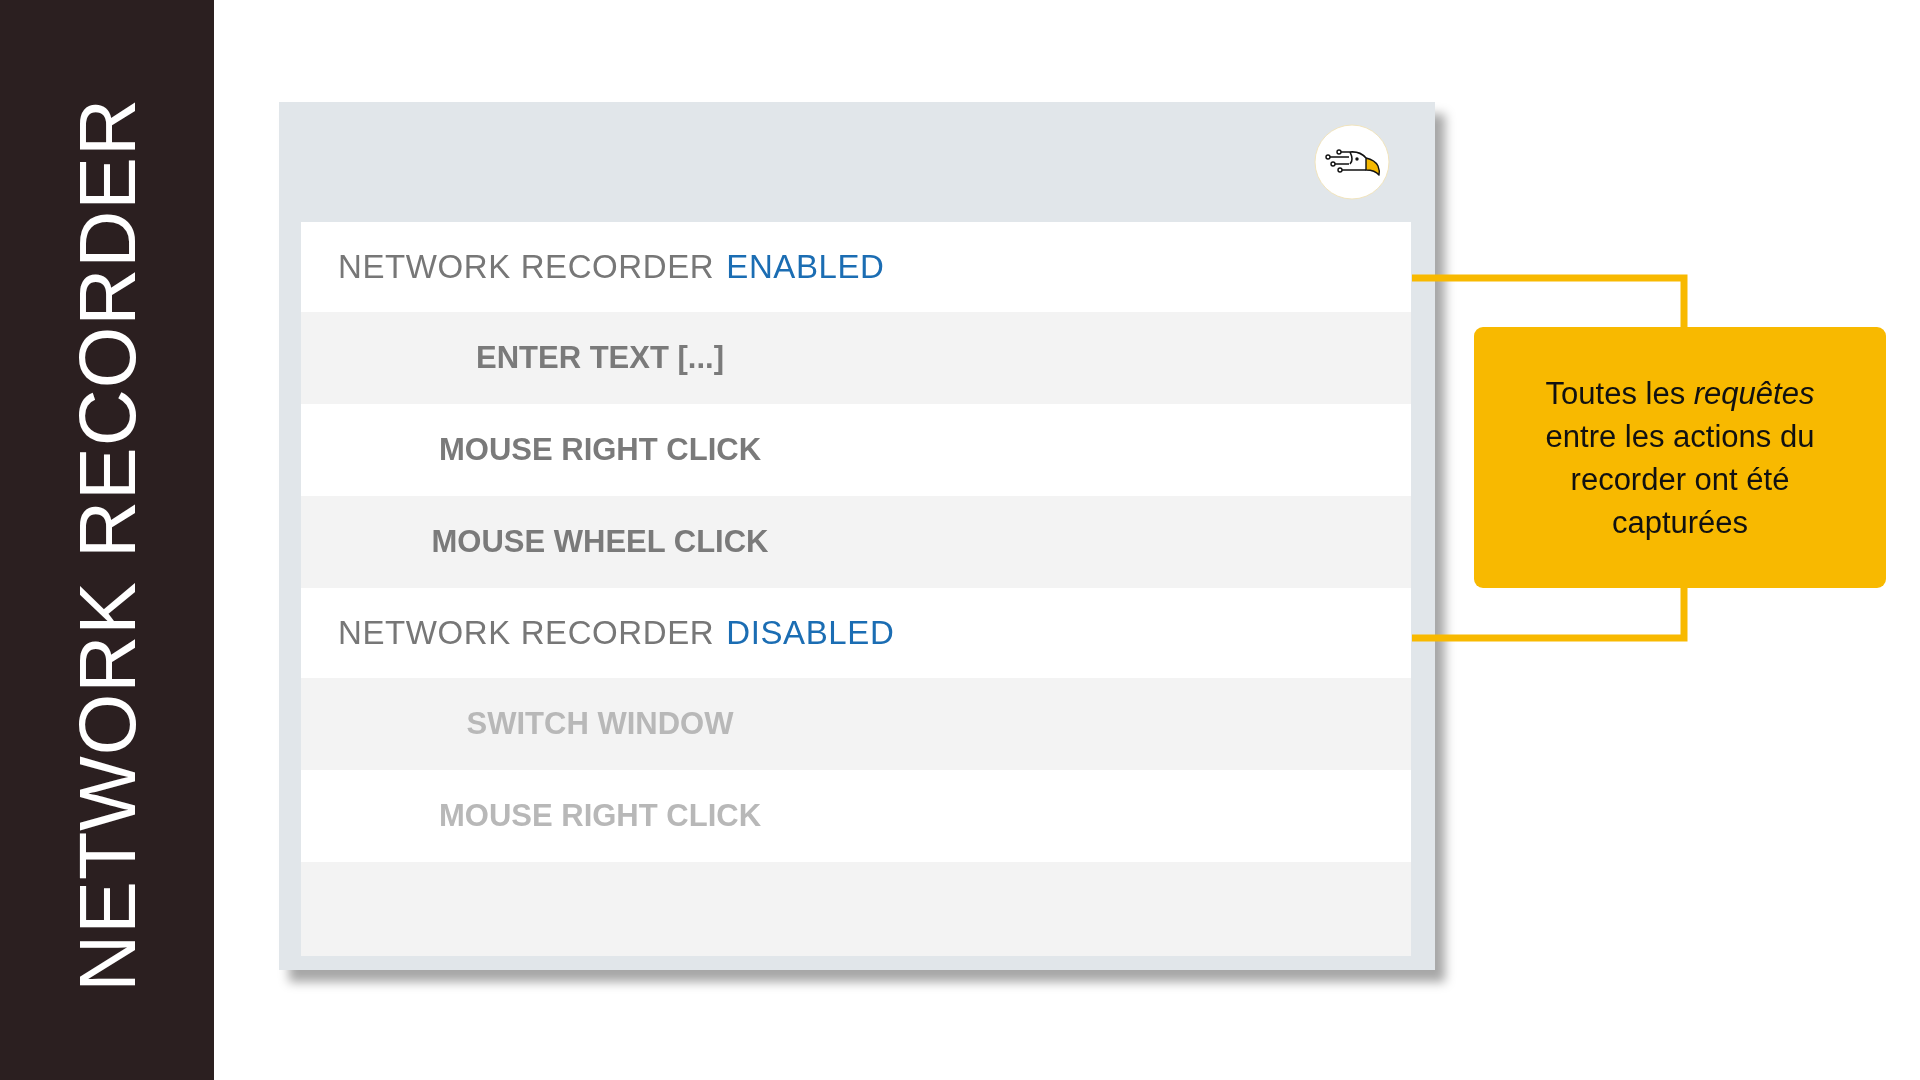  I want to click on action-label: MOUSE WHEEL CLICK, so click(600, 542).